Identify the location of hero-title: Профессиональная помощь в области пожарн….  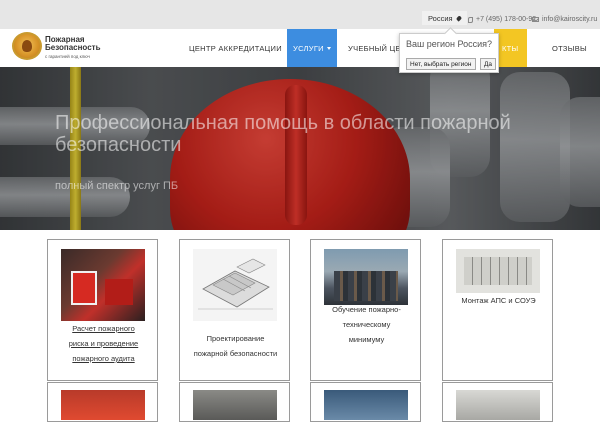
(283, 134).